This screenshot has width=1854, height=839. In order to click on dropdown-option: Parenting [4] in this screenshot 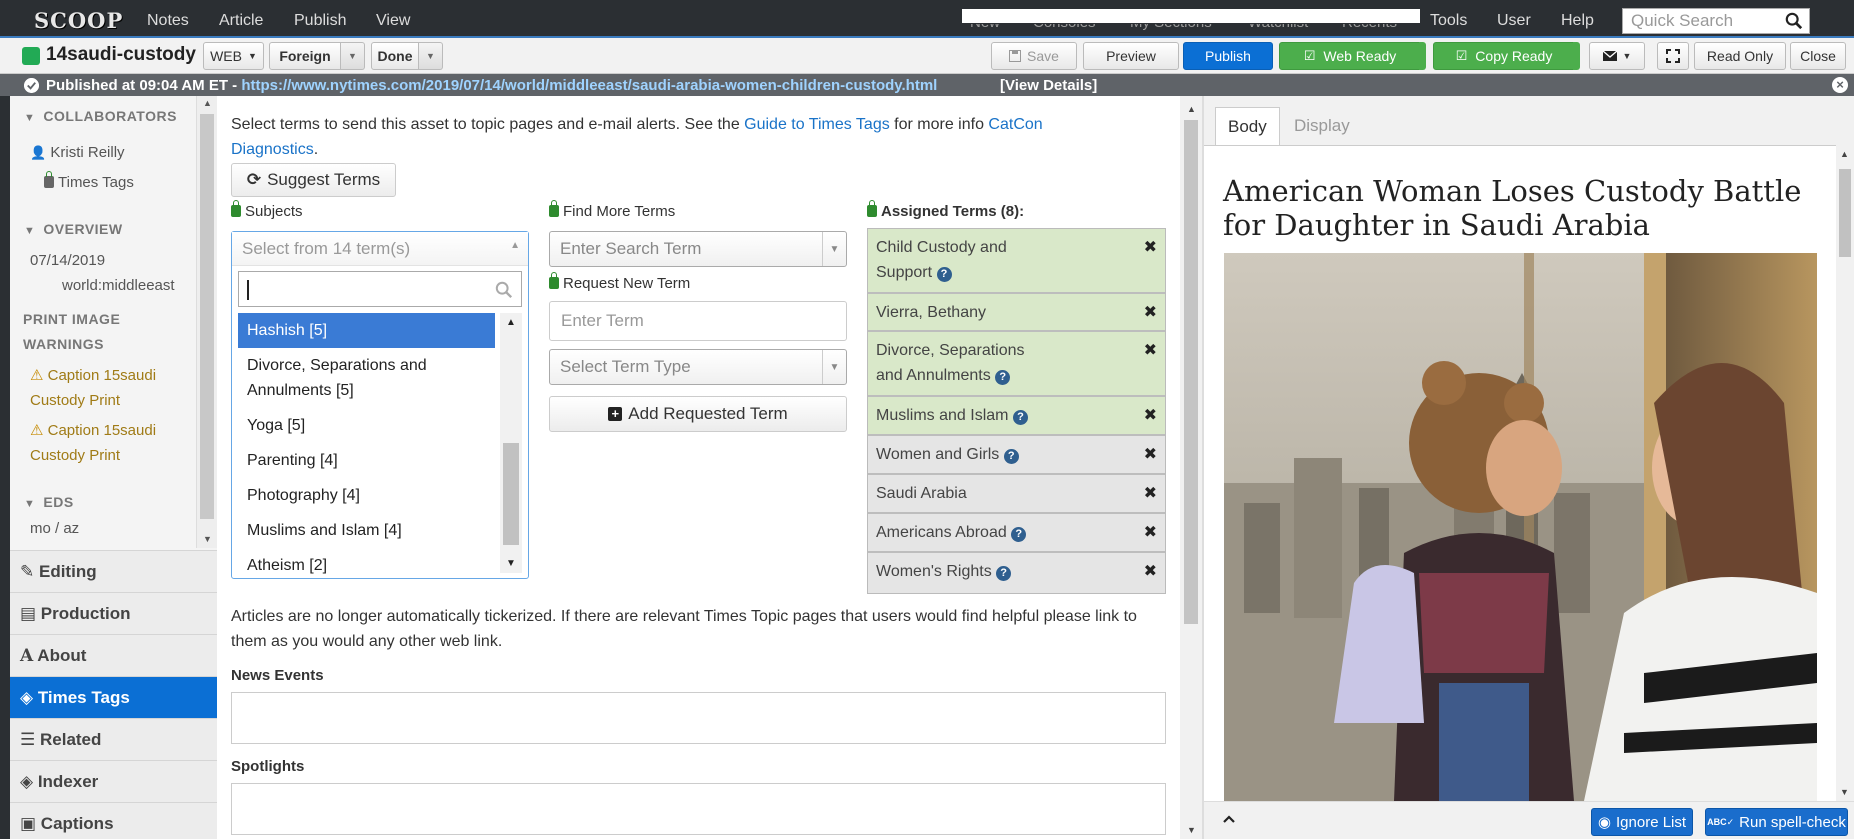, I will do `click(366, 460)`.